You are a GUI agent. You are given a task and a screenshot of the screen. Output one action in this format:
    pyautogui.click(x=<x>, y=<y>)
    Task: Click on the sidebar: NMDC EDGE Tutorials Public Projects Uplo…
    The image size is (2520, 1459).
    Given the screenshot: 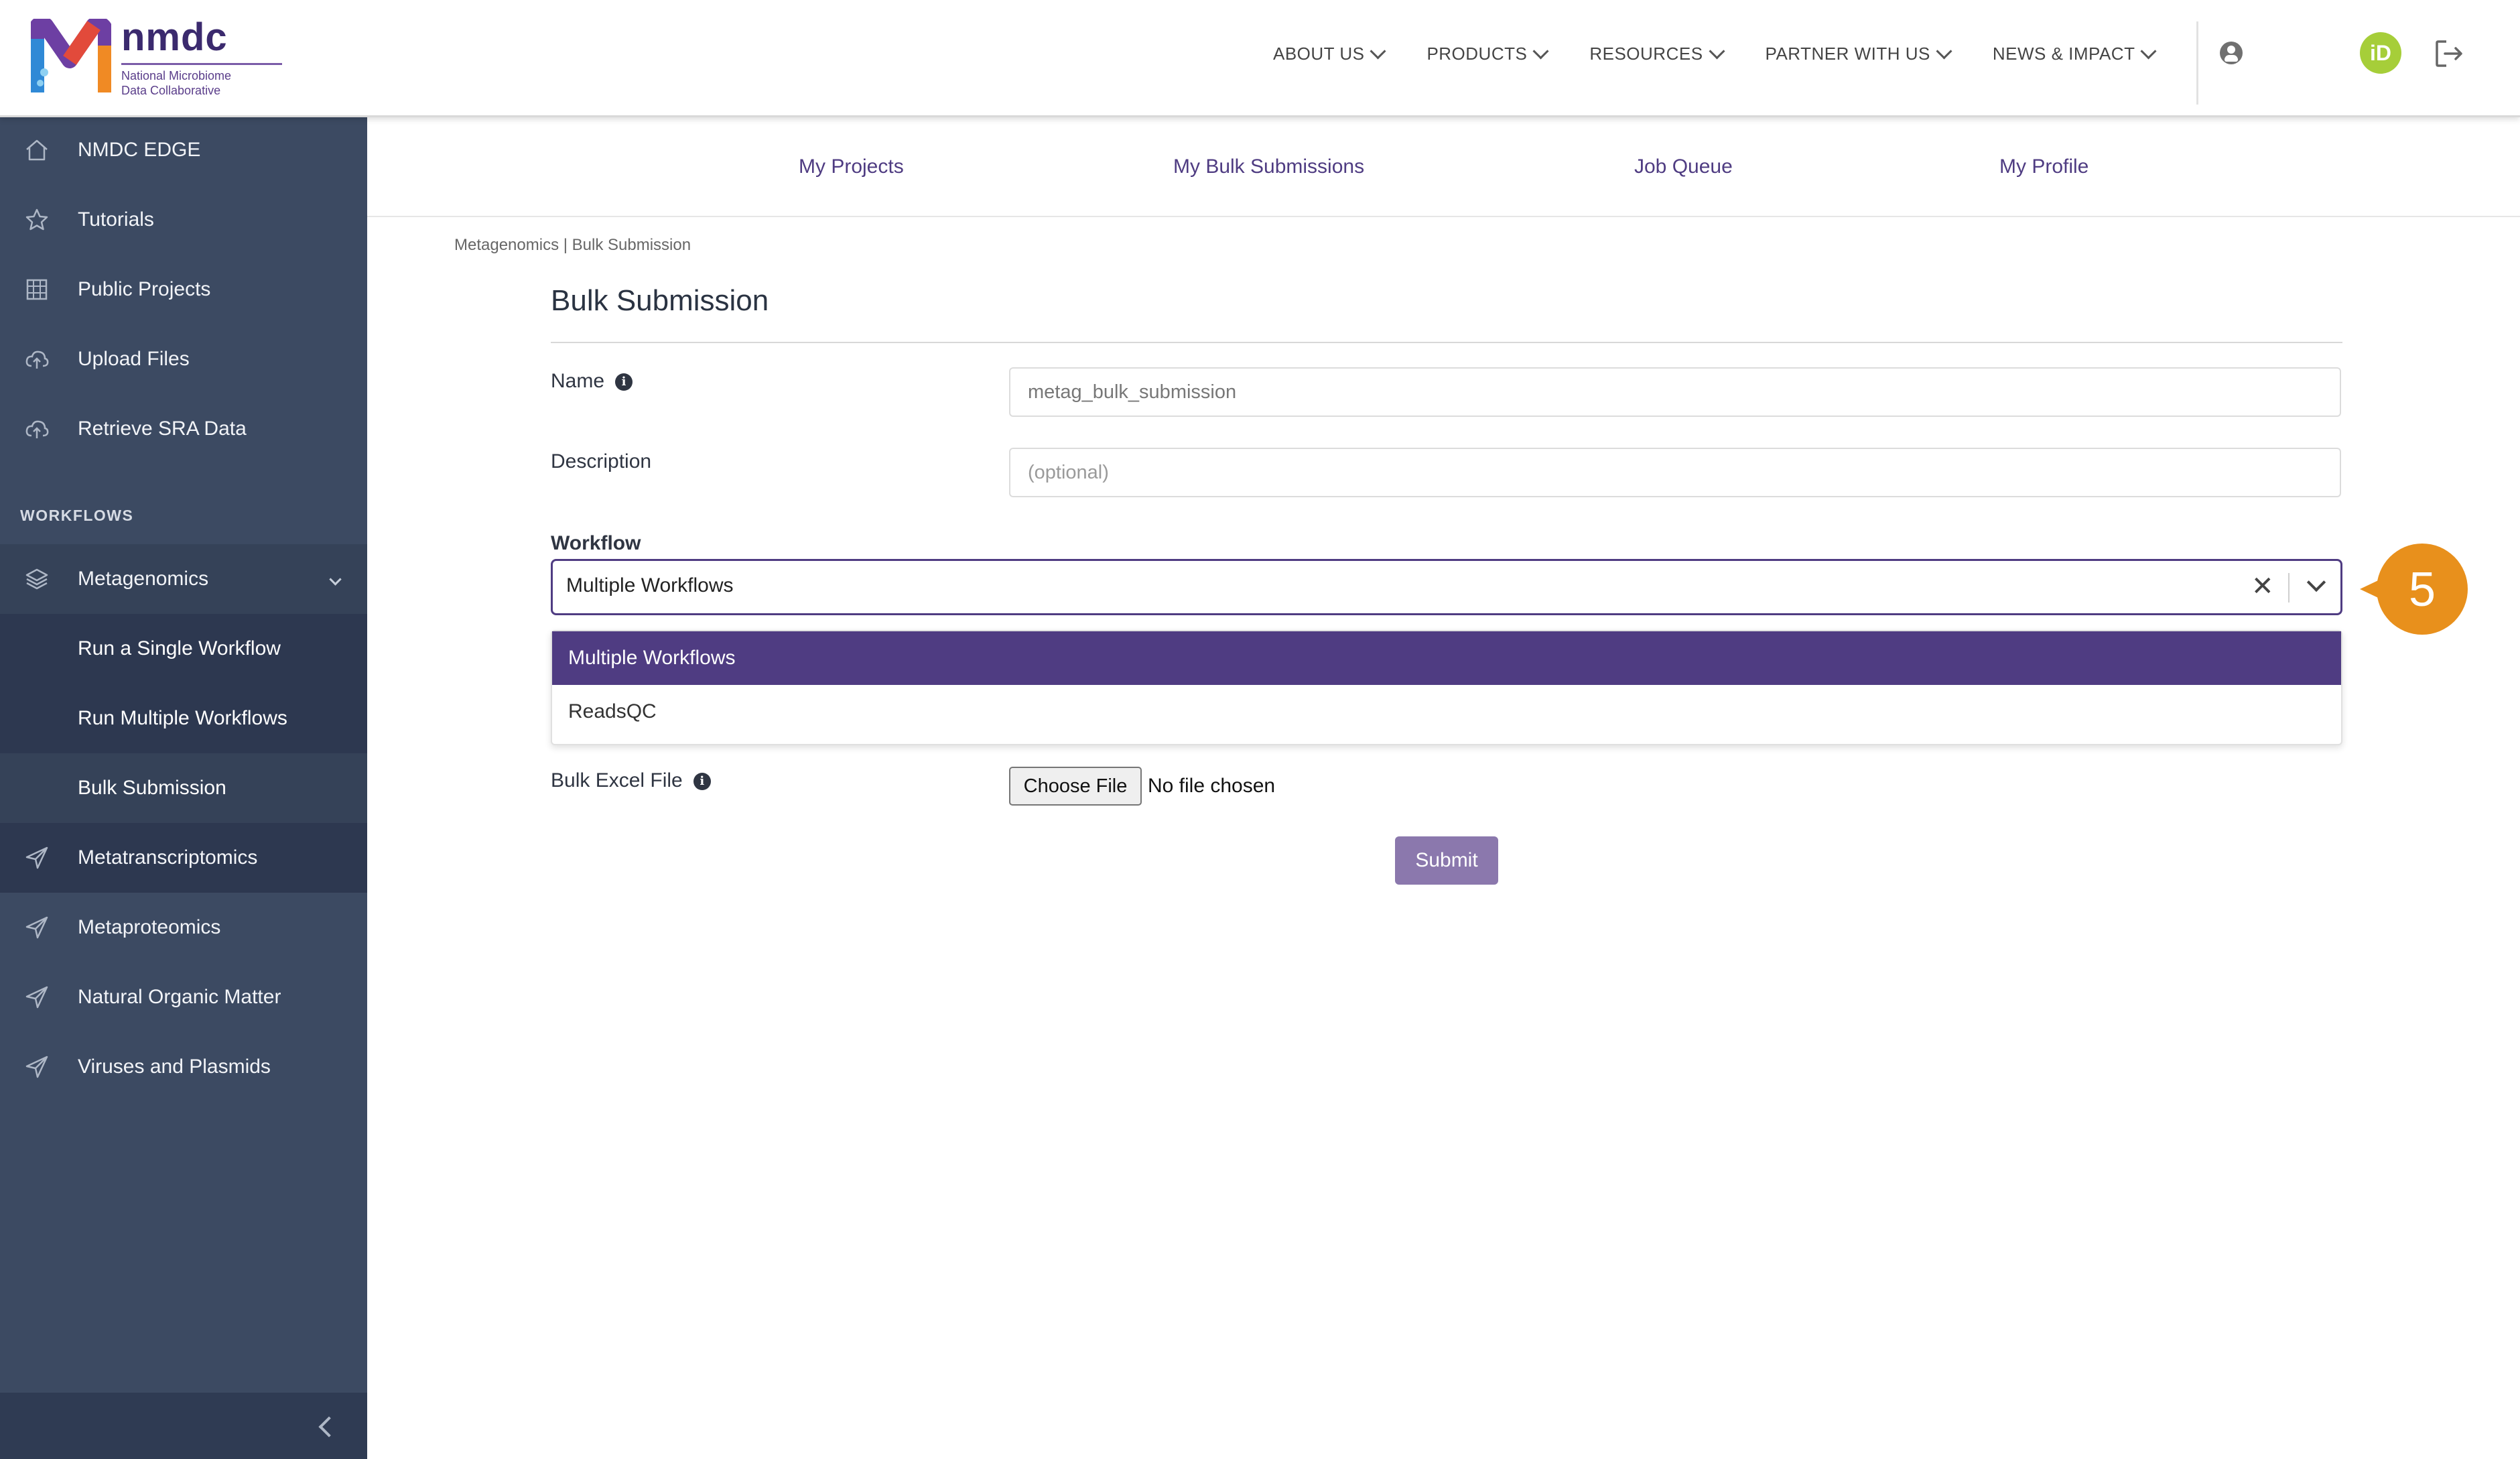 What is the action you would take?
    pyautogui.click(x=183, y=787)
    